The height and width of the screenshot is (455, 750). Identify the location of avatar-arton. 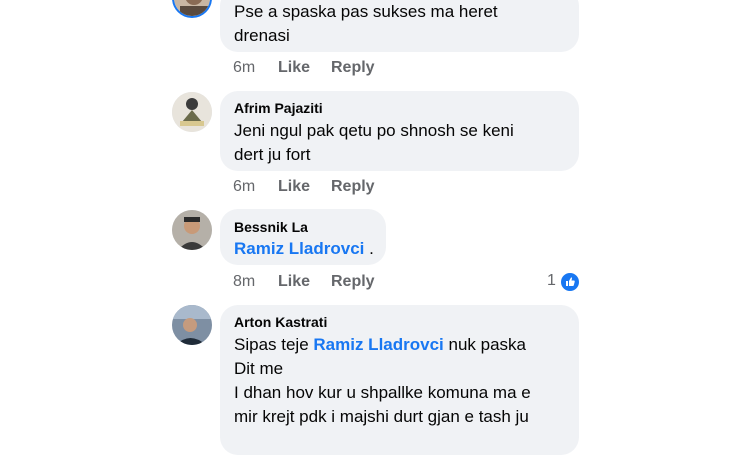
(192, 325).